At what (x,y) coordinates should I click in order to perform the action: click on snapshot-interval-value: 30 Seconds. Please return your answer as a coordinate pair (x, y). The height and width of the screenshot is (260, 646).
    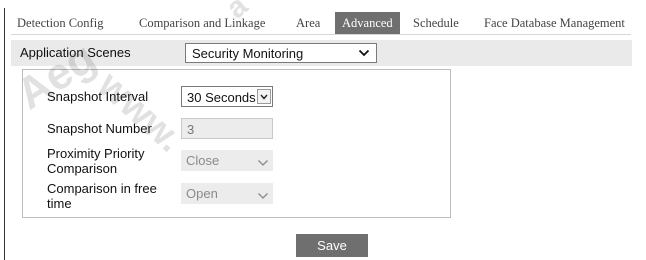
    Looking at the image, I should click on (221, 97).